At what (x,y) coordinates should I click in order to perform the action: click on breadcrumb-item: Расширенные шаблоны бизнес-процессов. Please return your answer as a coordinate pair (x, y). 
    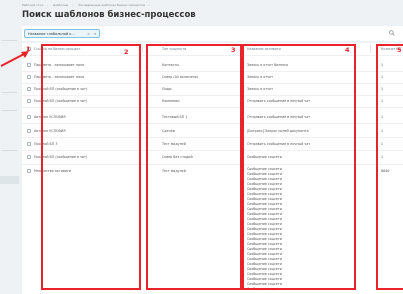
    Looking at the image, I should click on (111, 5).